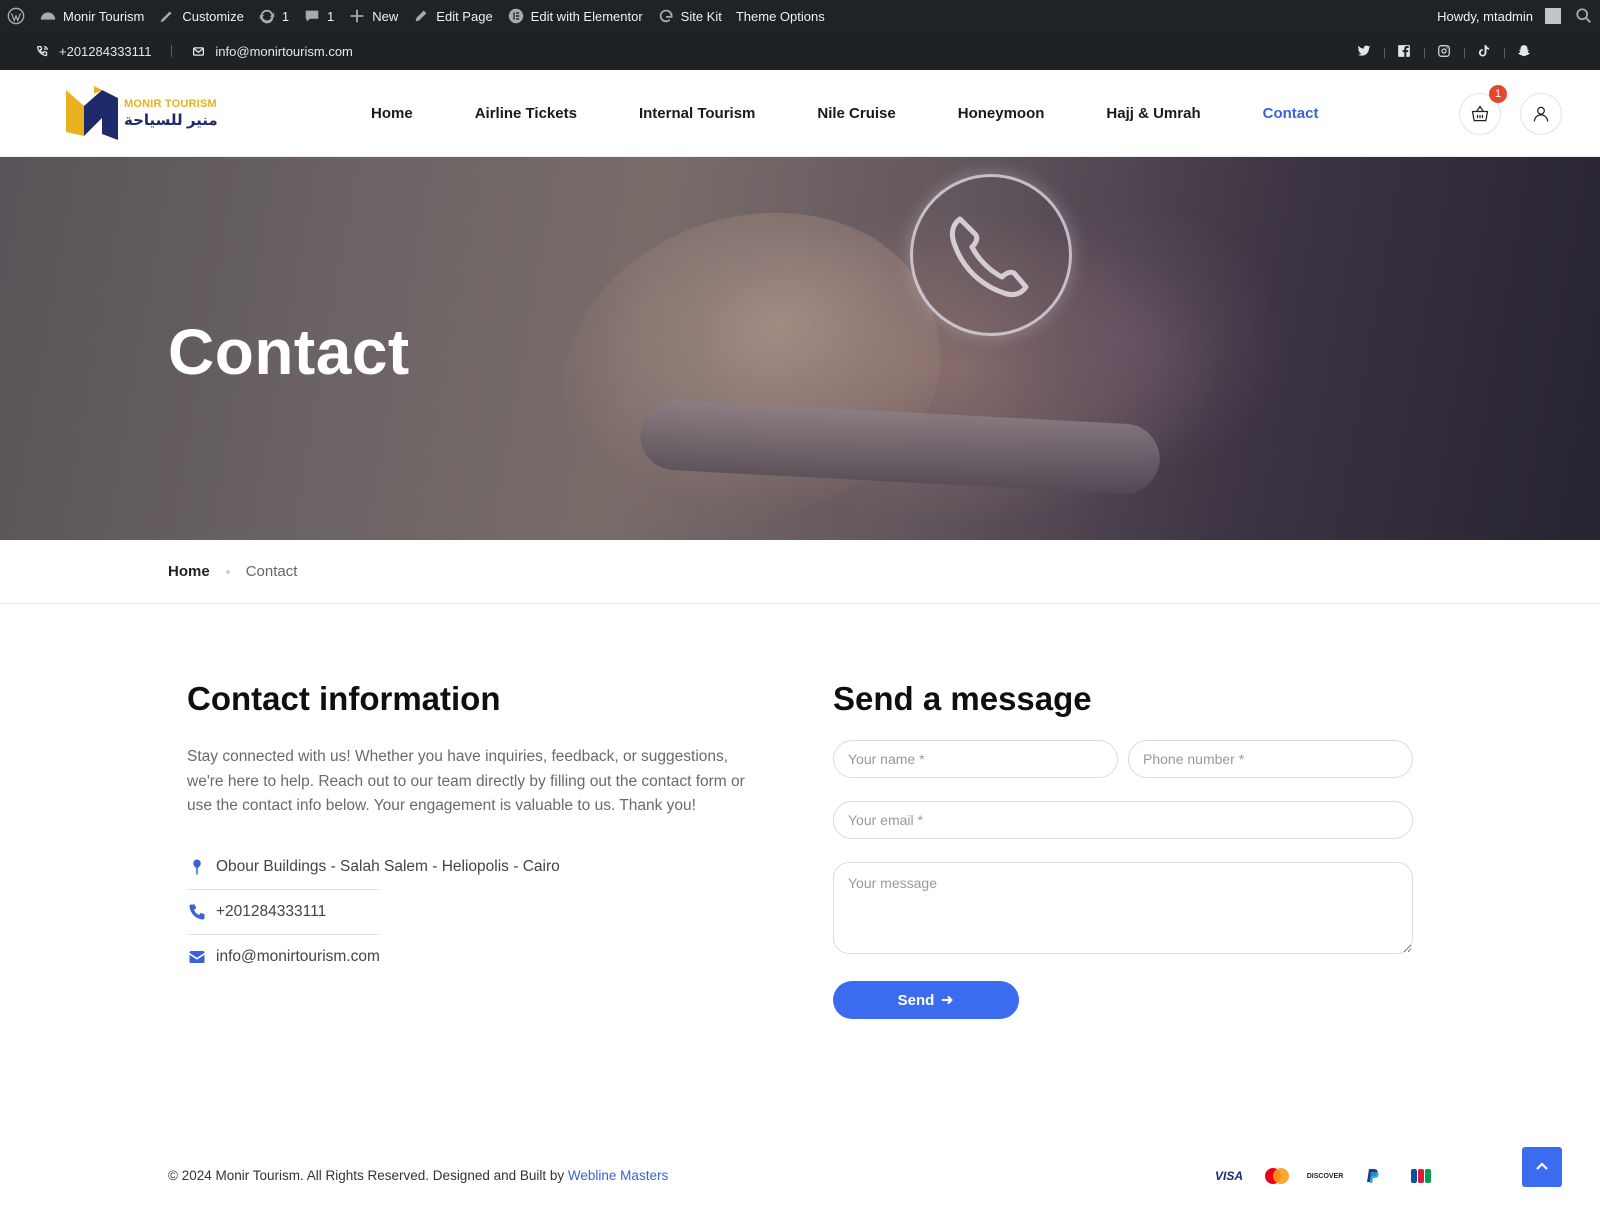  What do you see at coordinates (1123, 759) in the screenshot?
I see `name-phone-row` at bounding box center [1123, 759].